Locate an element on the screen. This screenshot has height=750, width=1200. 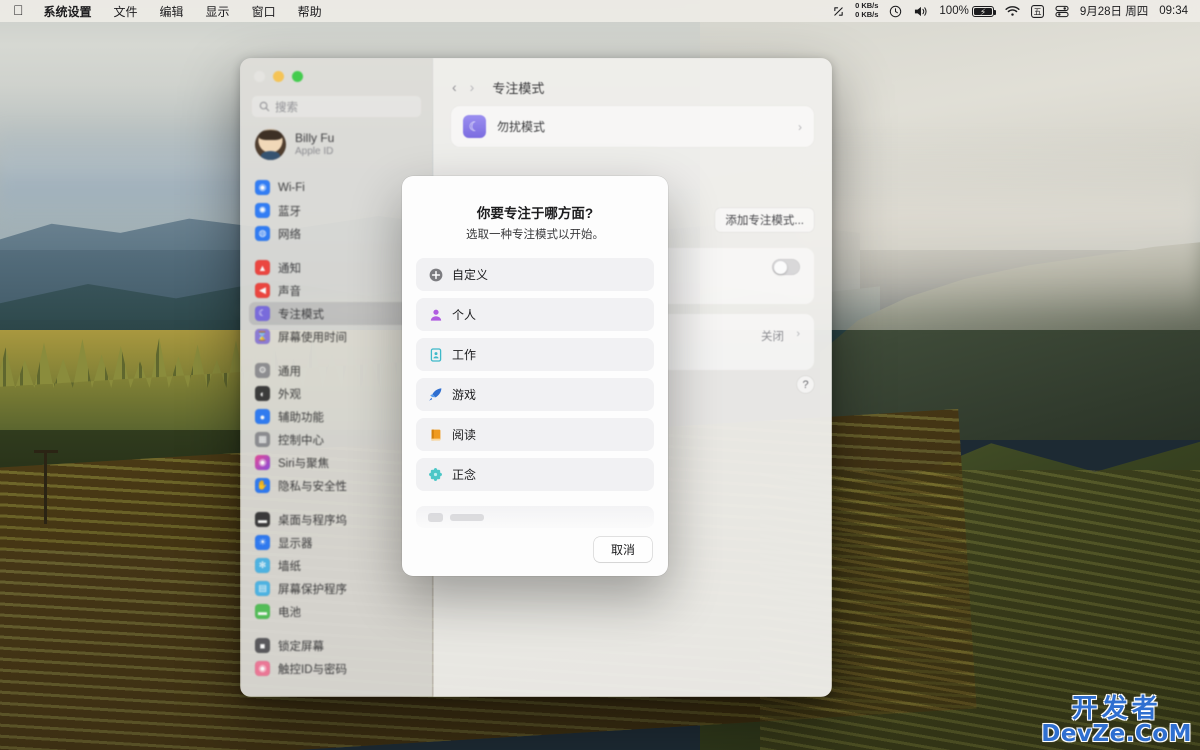
battery-status: 100% ⚡ is located at coordinates (968, 11).